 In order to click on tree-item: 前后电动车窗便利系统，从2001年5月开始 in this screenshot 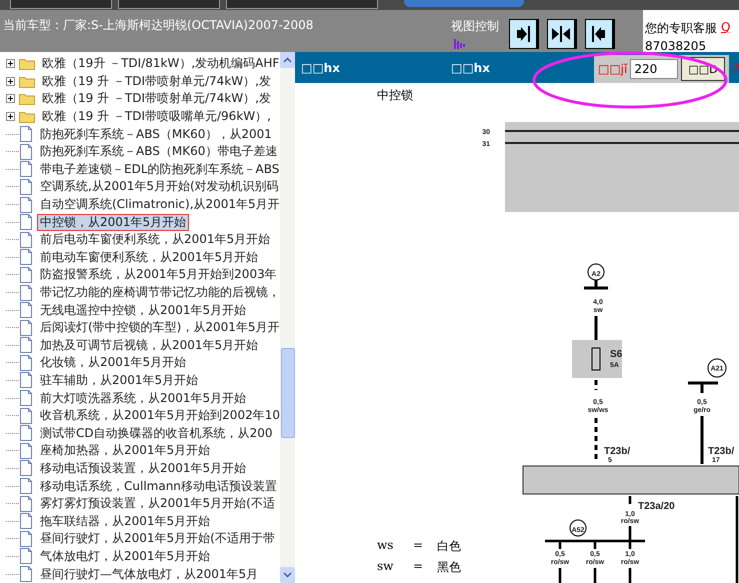, I will do `click(155, 240)`.